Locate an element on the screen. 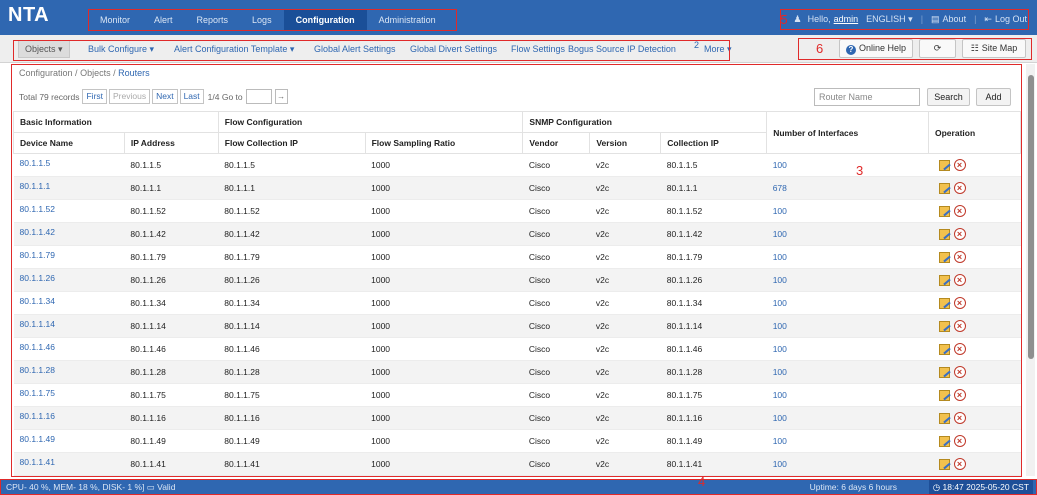 Image resolution: width=1037 pixels, height=495 pixels. device-name-link: 80.1.1.26 is located at coordinates (69, 280).